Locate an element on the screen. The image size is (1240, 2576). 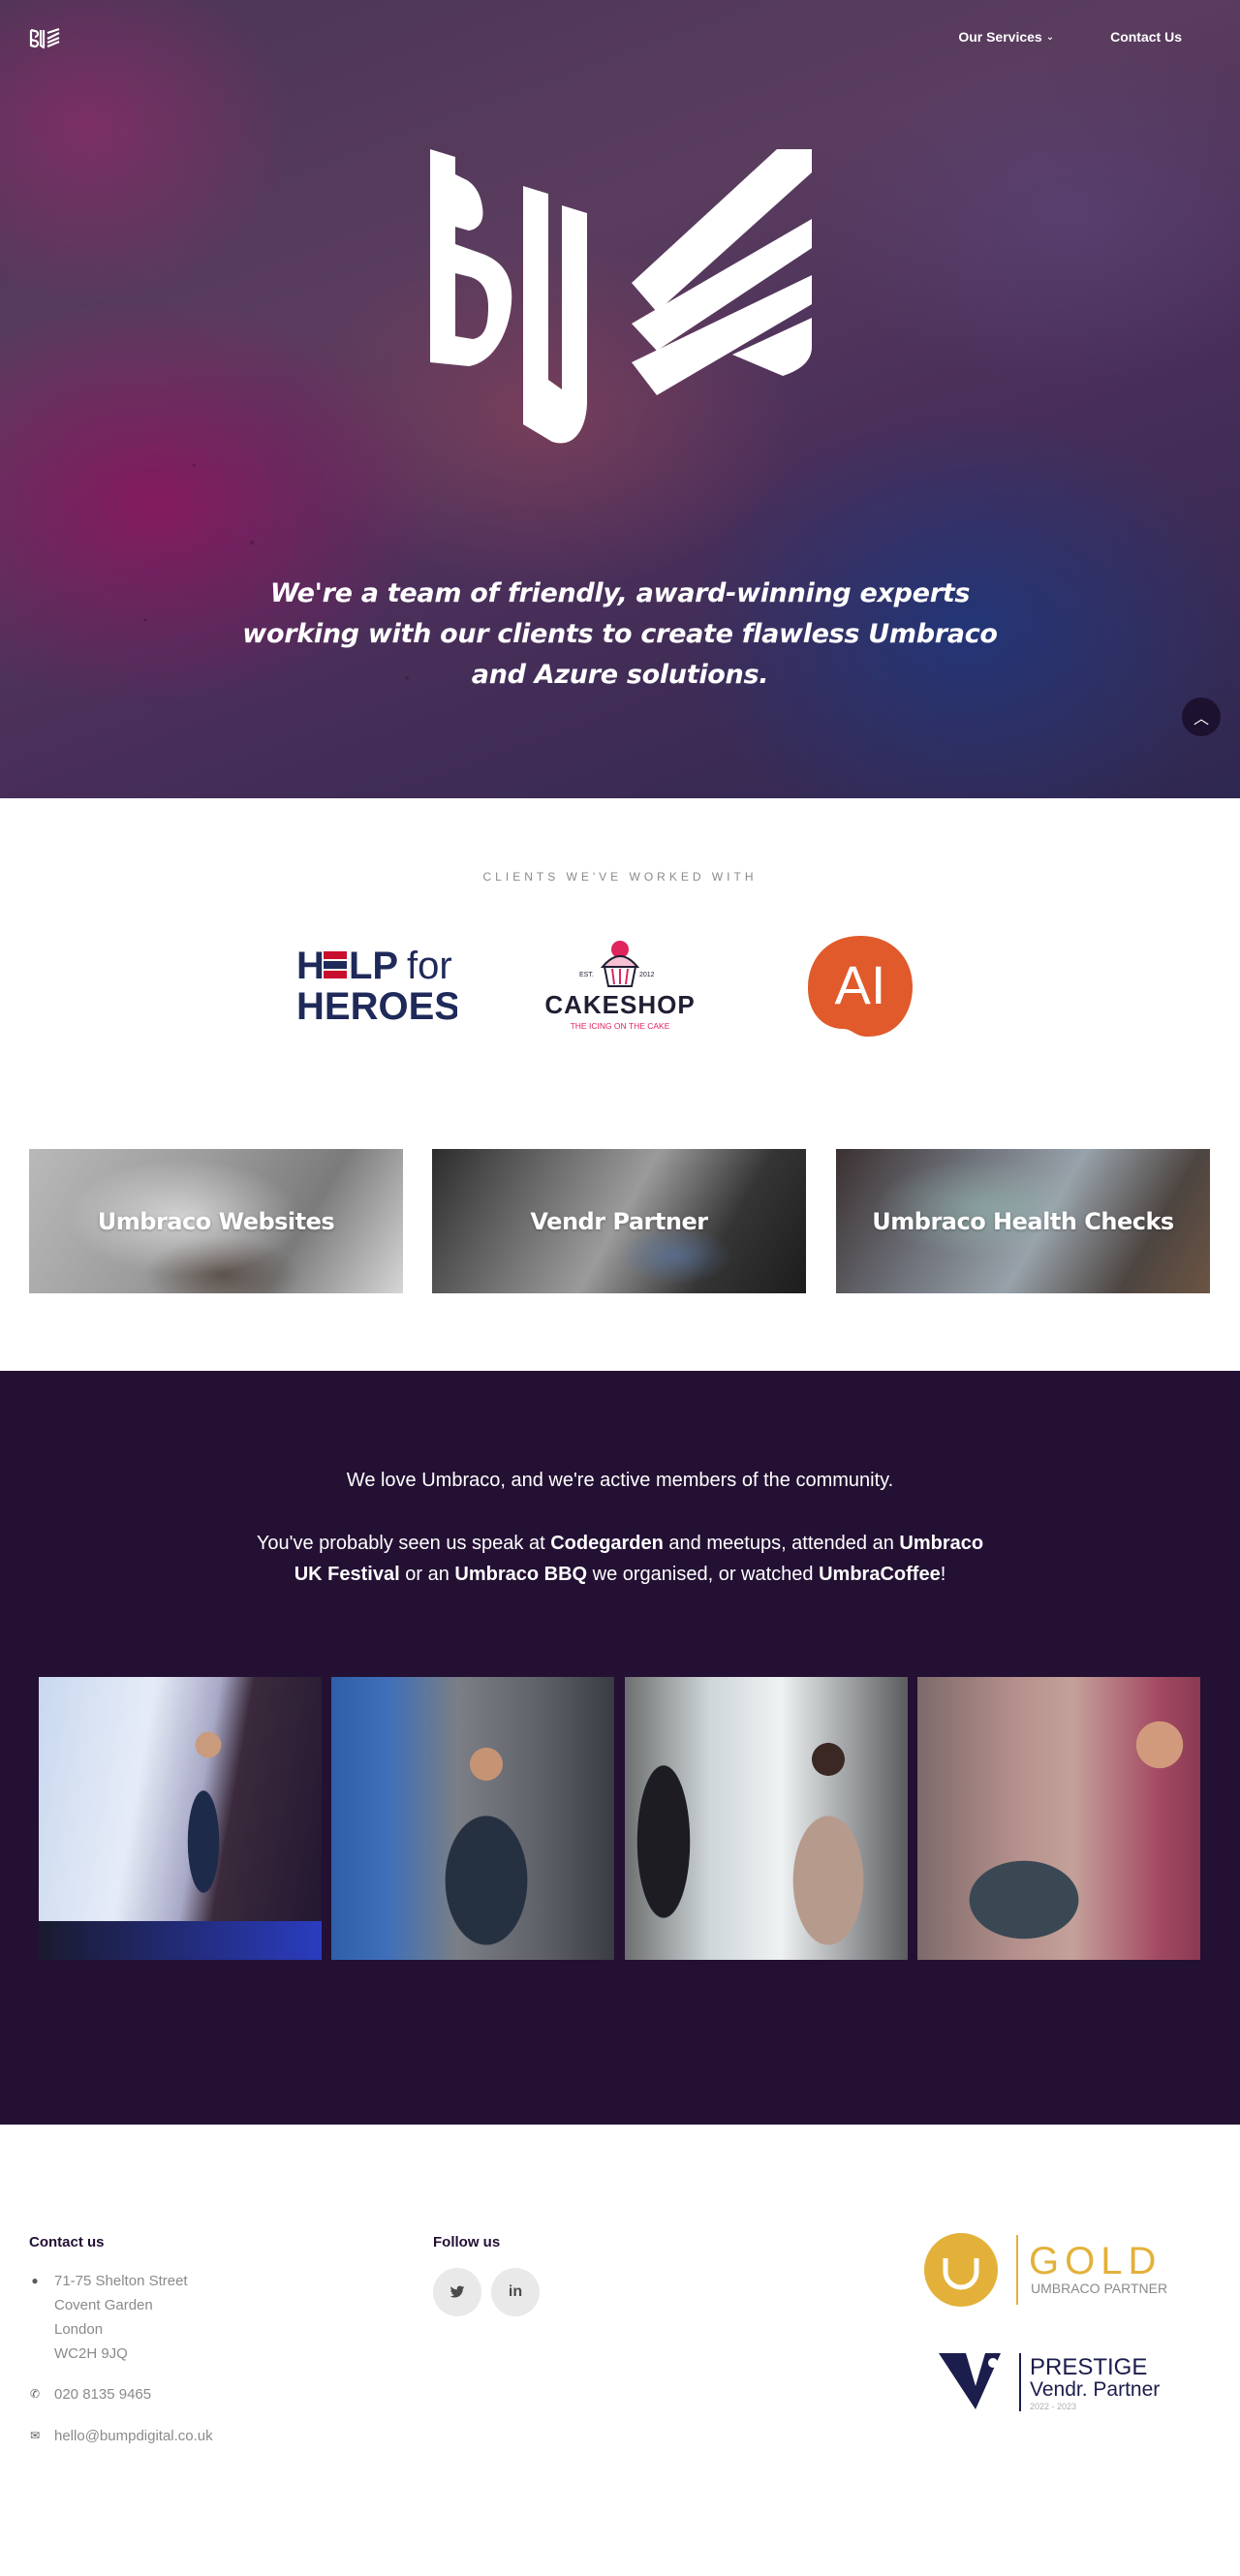
svg-text: 2022 - 2023 is located at coordinates (1053, 2406).